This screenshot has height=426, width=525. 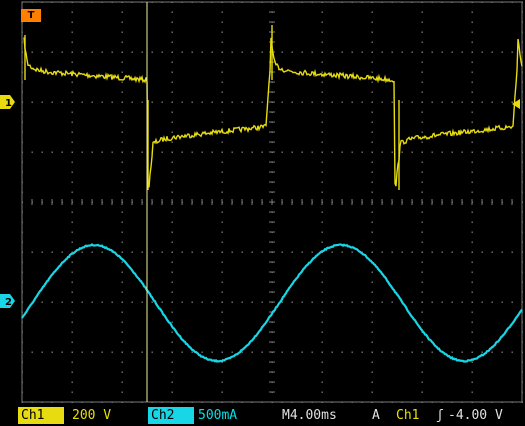 What do you see at coordinates (41, 415) in the screenshot?
I see `ch1-label: Ch1` at bounding box center [41, 415].